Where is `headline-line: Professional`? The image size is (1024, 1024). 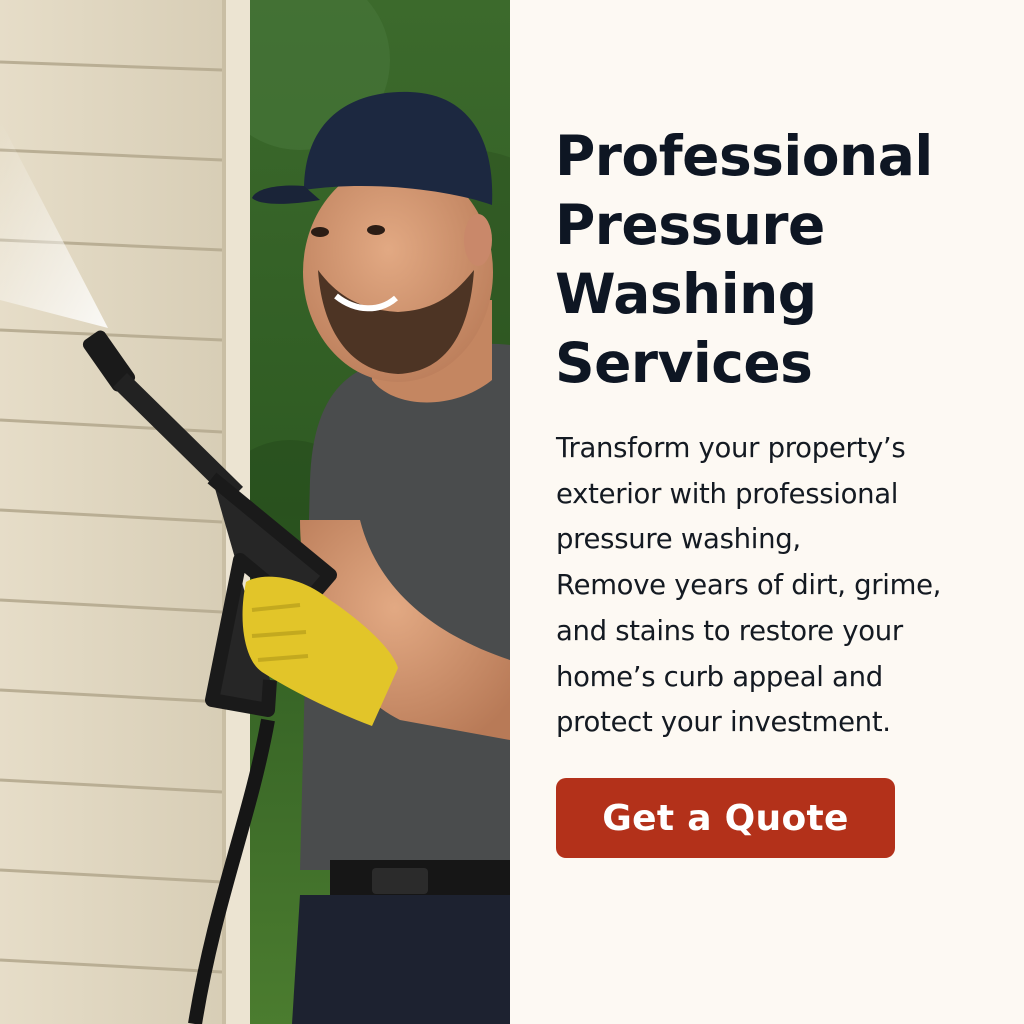
headline-line: Professional is located at coordinates (744, 156).